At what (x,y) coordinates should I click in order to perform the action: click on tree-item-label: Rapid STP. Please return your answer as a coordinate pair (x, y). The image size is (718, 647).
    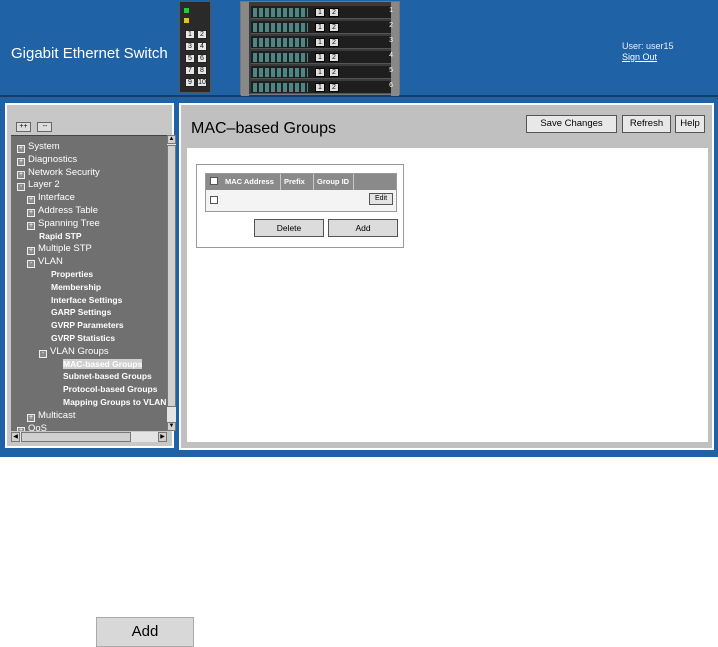
    Looking at the image, I should click on (60, 235).